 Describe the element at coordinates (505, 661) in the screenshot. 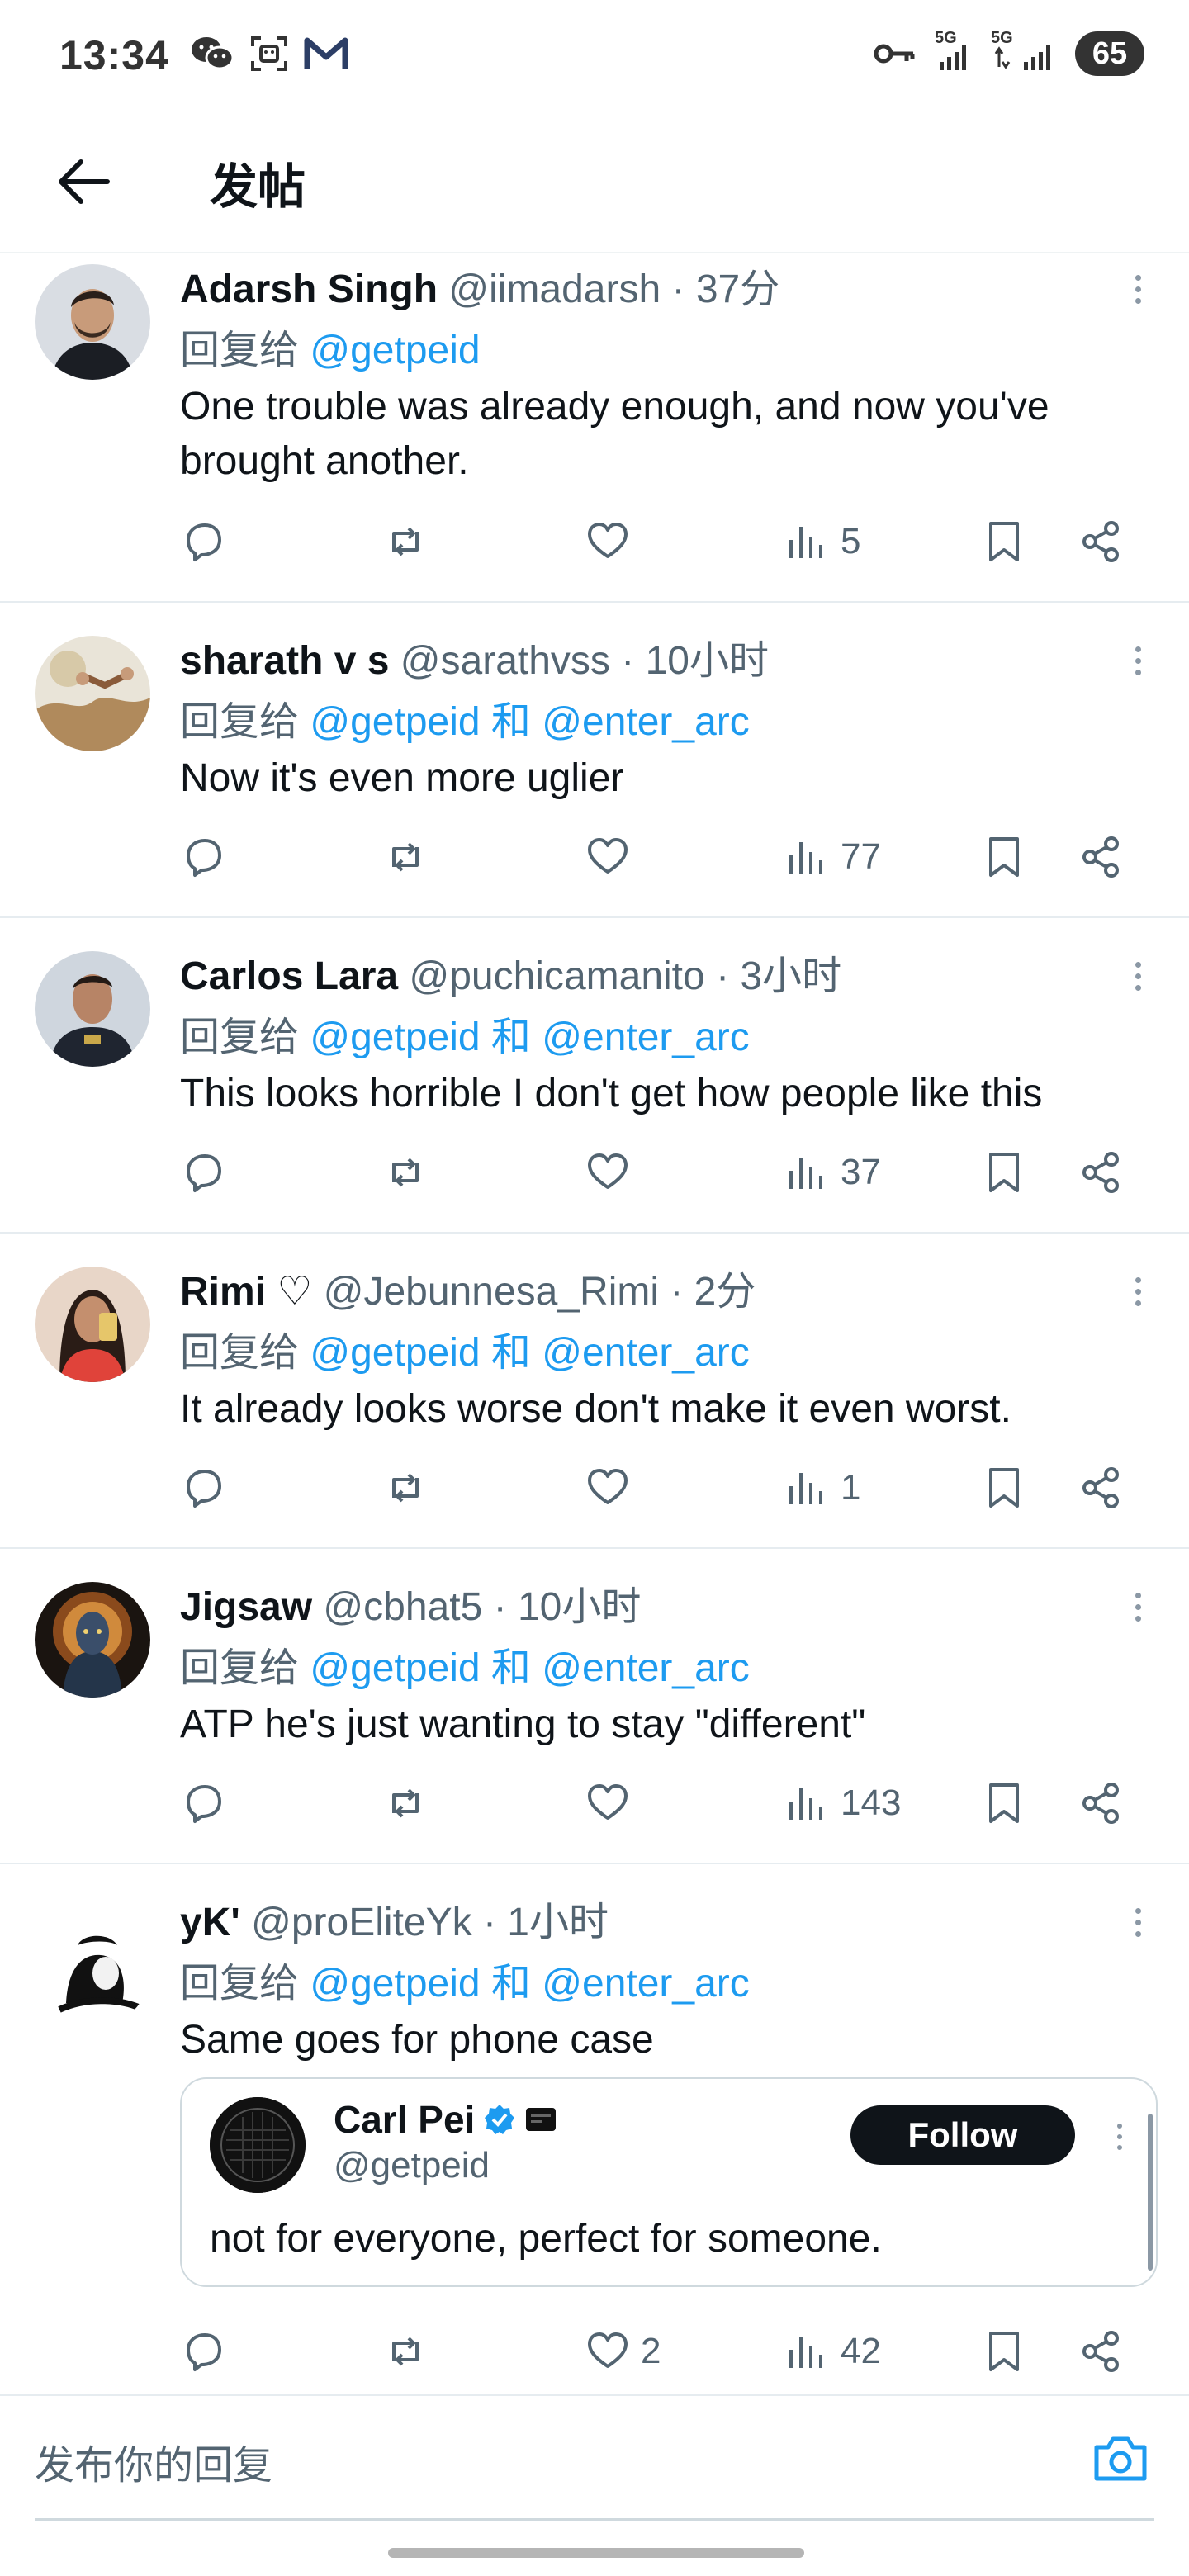

I see `author-handle: @sarathvss` at that location.